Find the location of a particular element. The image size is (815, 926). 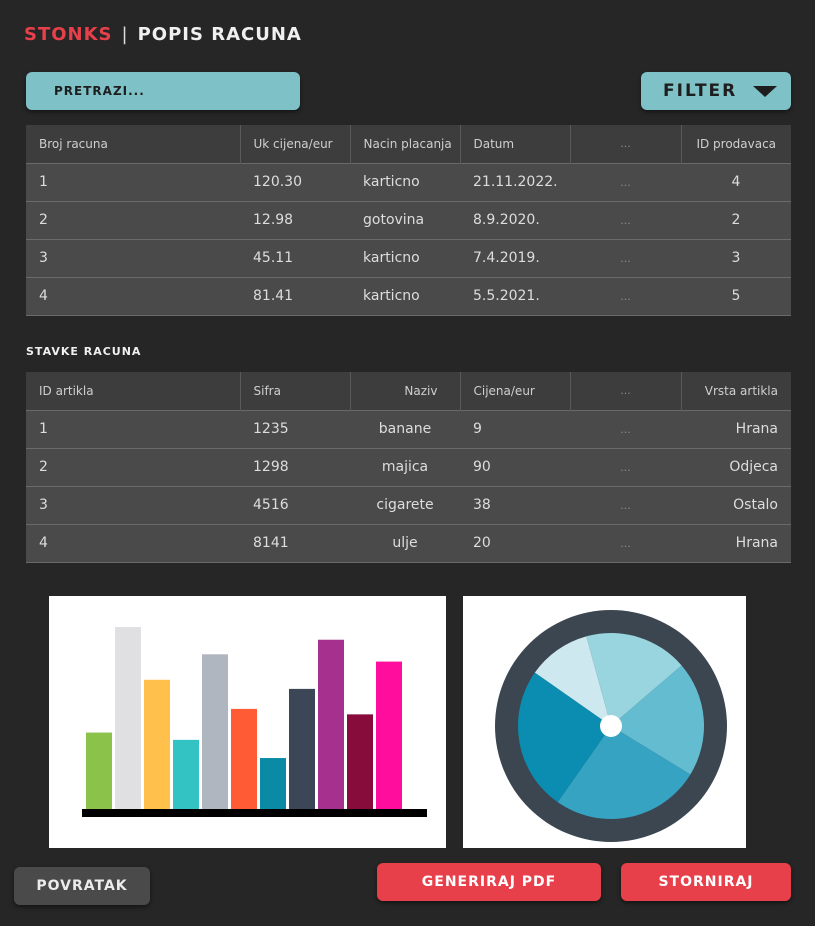

pie-chart is located at coordinates (611, 726).